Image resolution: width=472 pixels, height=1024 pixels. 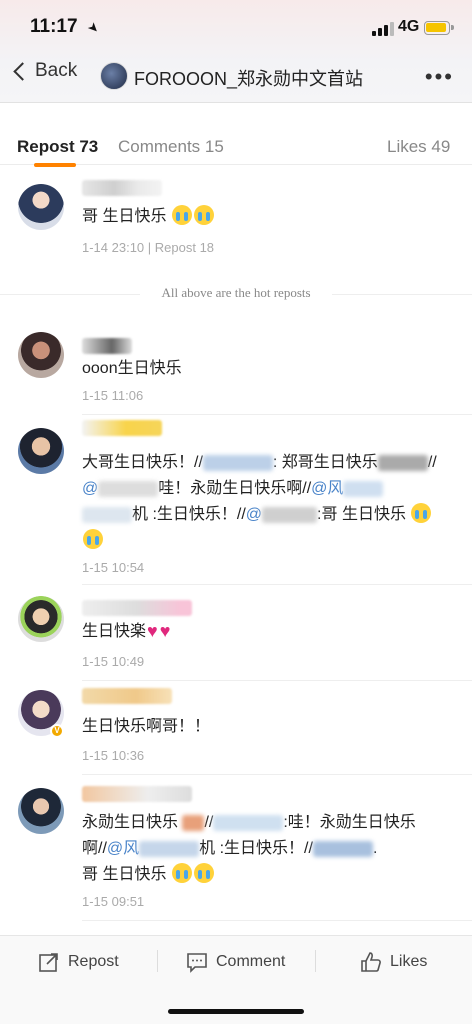 I want to click on repost-text: 生日快楽♥ ♥, so click(x=266, y=631).